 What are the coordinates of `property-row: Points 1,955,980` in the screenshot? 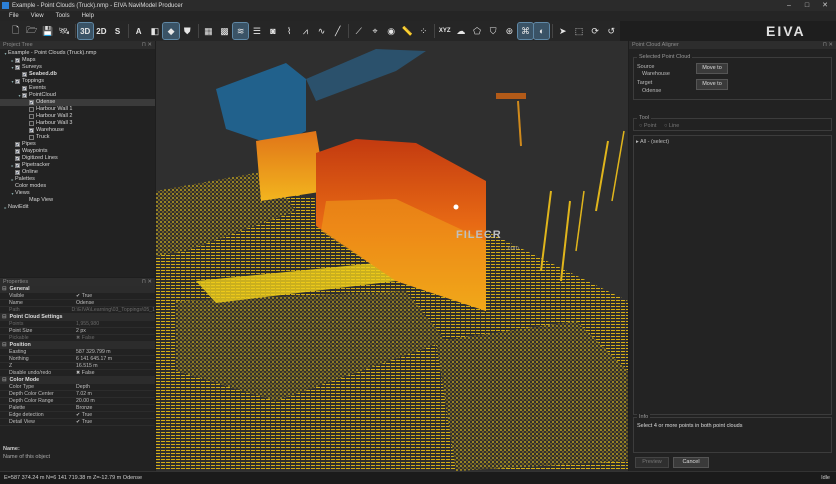 It's located at (77, 324).